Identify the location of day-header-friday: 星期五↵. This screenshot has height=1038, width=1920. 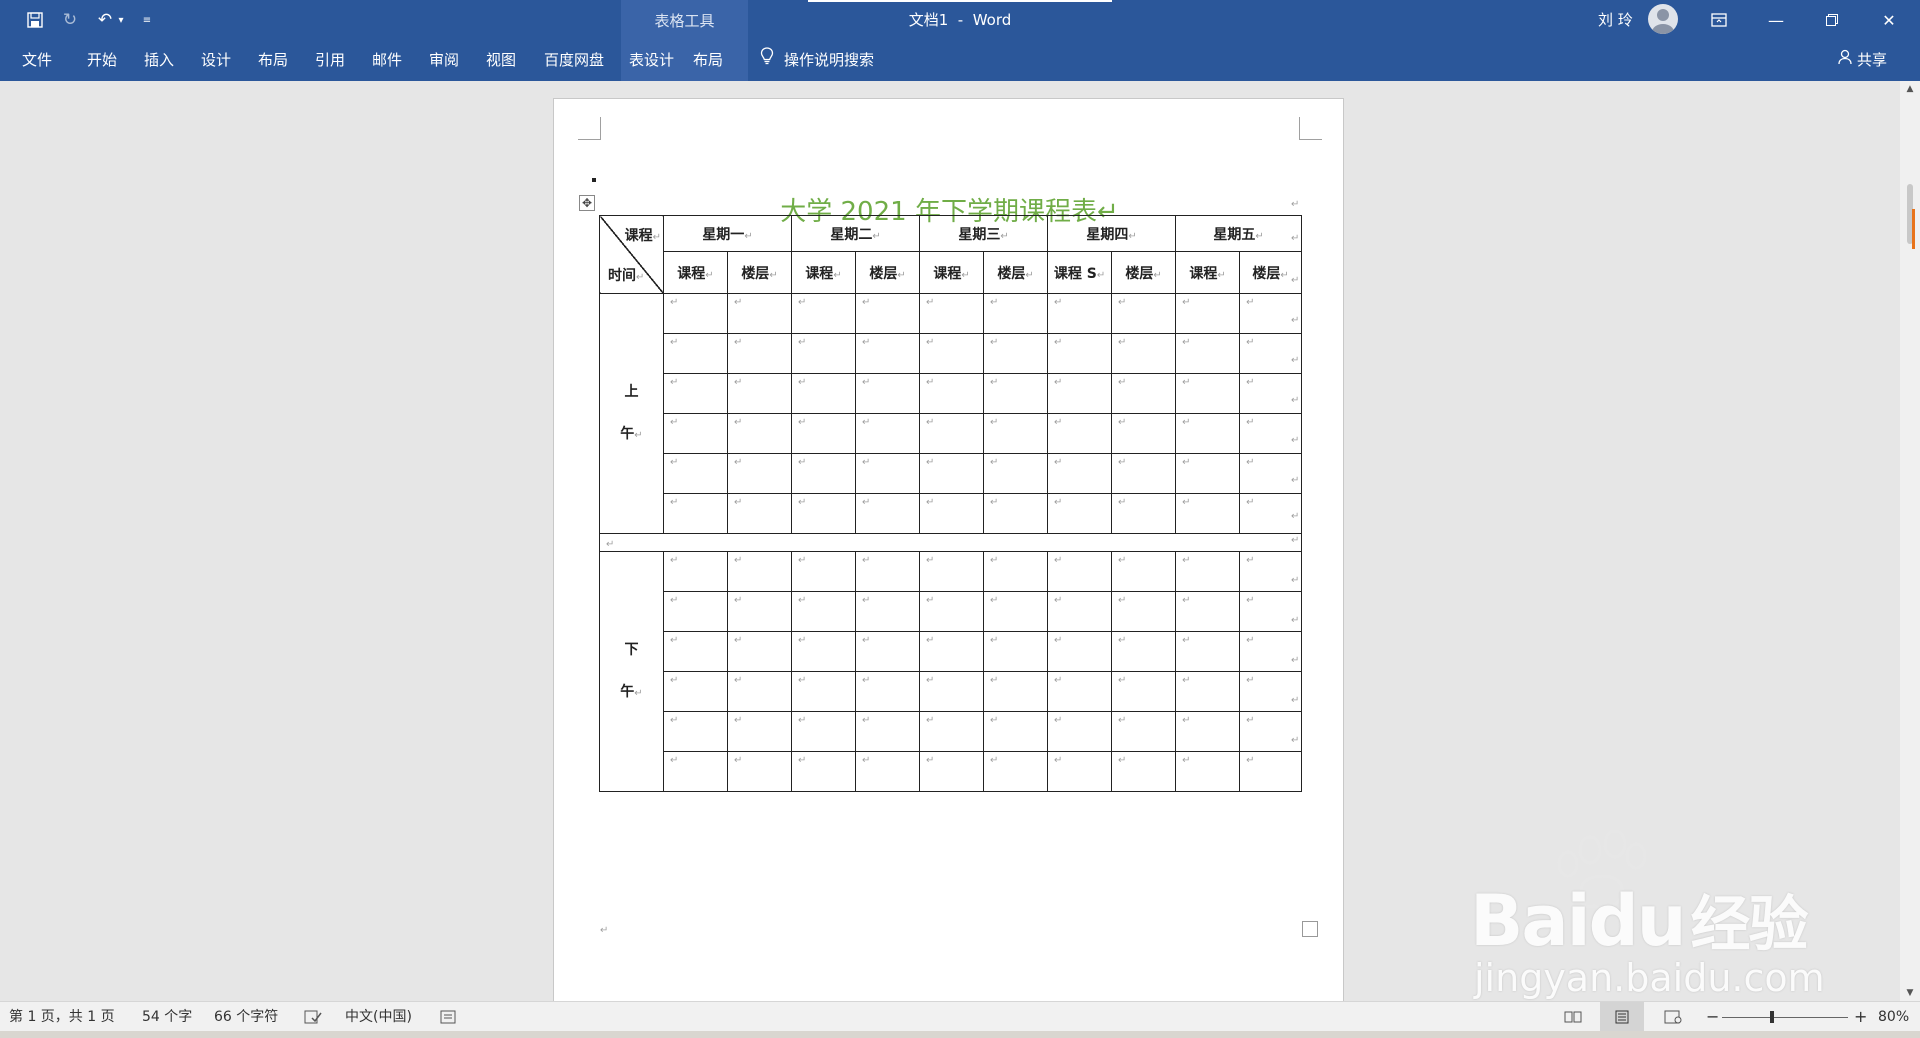
(1239, 233).